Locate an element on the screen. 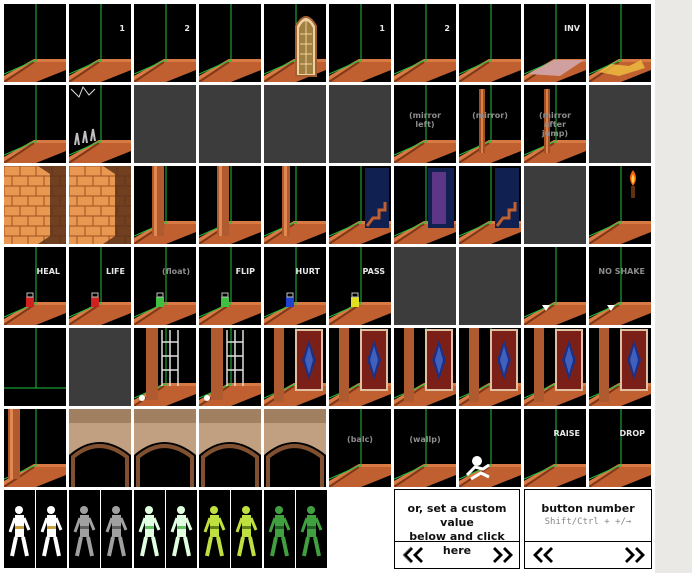 The width and height of the screenshot is (692, 573). tile-brick is located at coordinates (35, 205).